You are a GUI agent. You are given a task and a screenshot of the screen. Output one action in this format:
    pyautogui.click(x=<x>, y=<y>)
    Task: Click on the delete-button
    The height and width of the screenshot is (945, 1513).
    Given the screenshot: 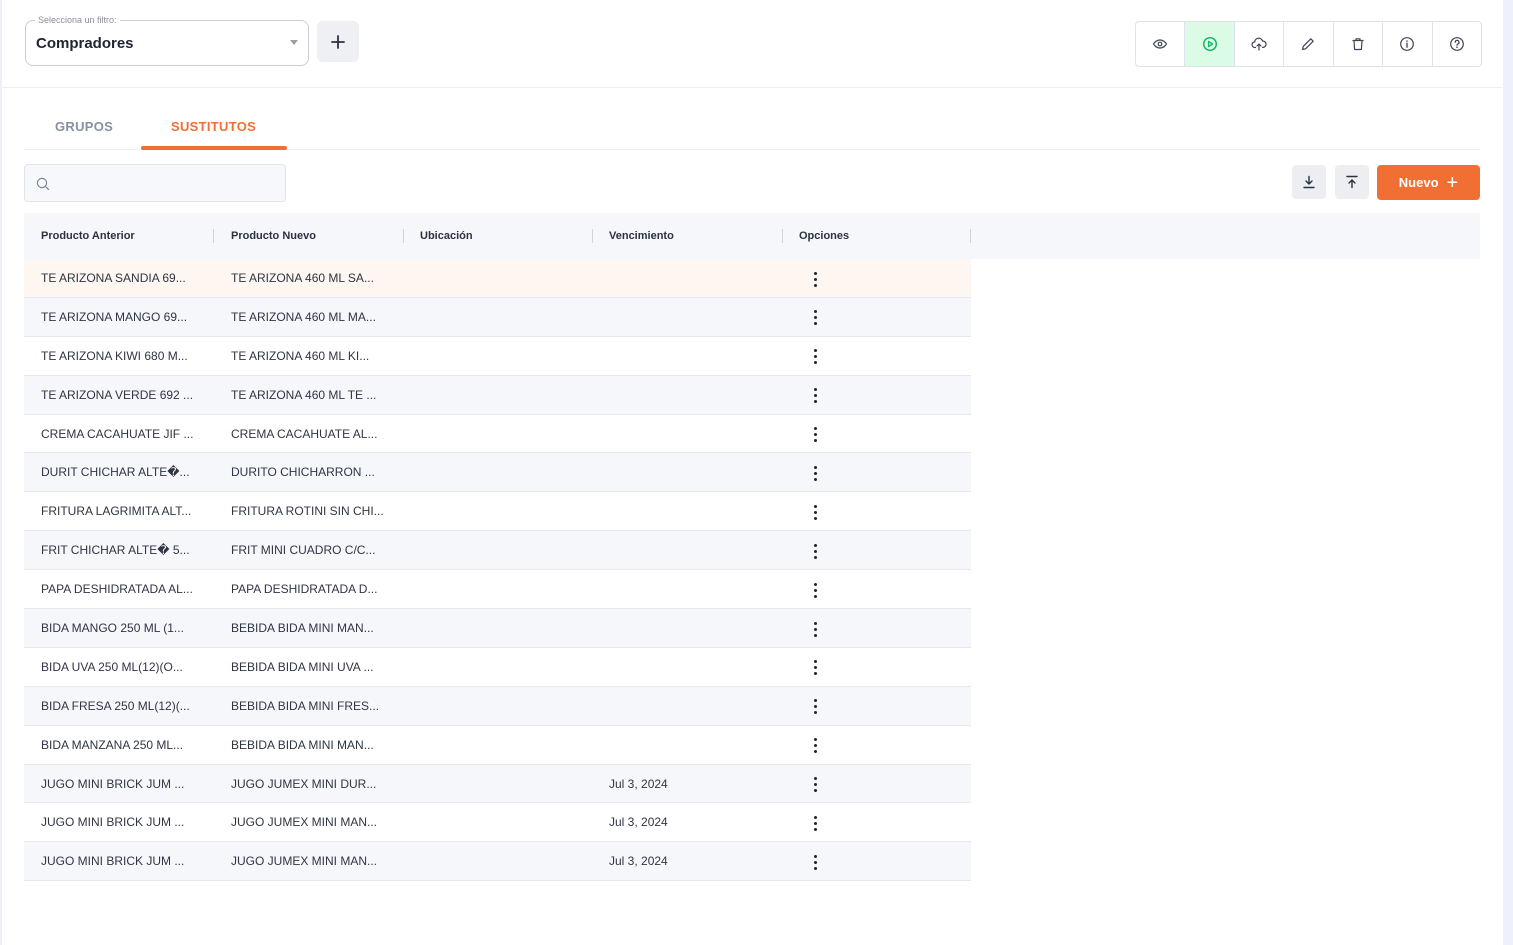 What is the action you would take?
    pyautogui.click(x=1359, y=44)
    